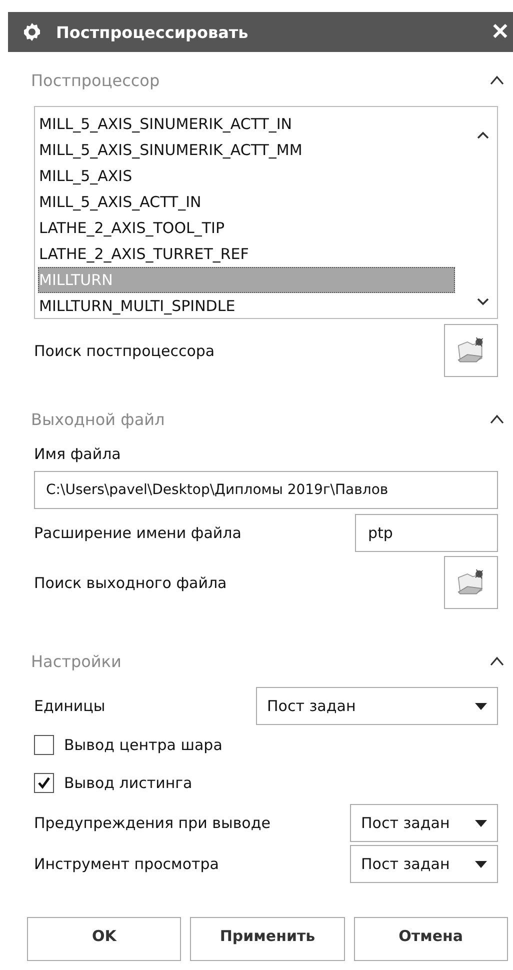  What do you see at coordinates (483, 135) in the screenshot?
I see `scroll-up-icon` at bounding box center [483, 135].